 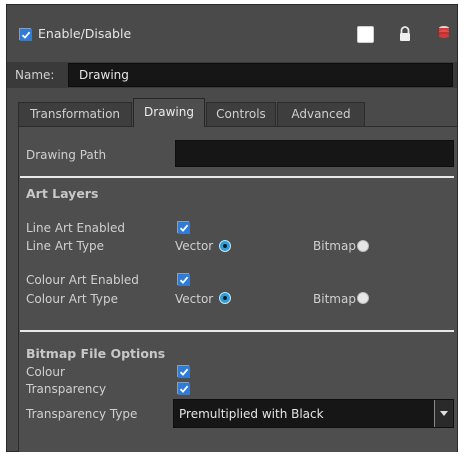 What do you see at coordinates (314, 153) in the screenshot?
I see `drawing-path-field` at bounding box center [314, 153].